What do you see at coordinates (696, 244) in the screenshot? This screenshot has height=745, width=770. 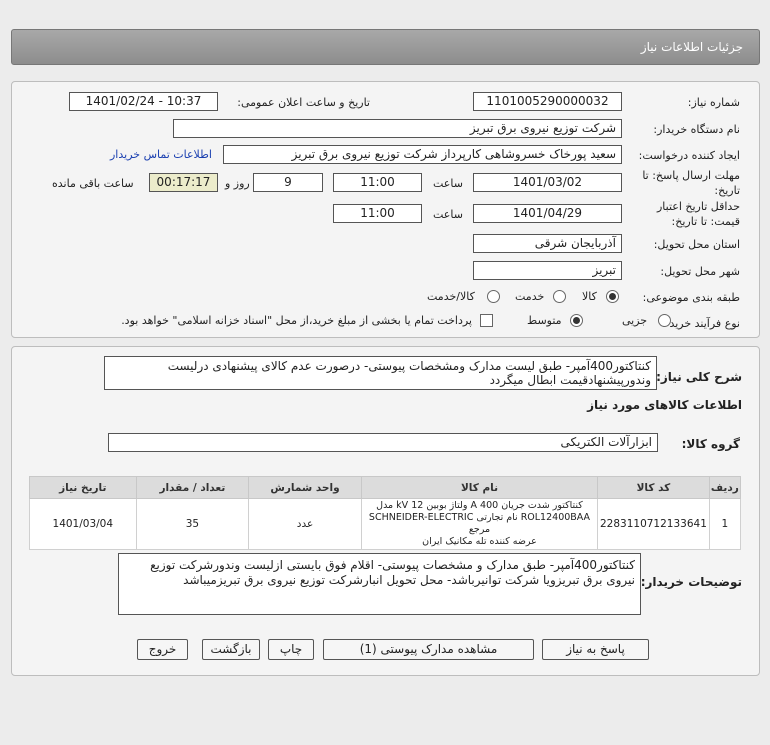 I see `province-label: استان محل تحویل:` at bounding box center [696, 244].